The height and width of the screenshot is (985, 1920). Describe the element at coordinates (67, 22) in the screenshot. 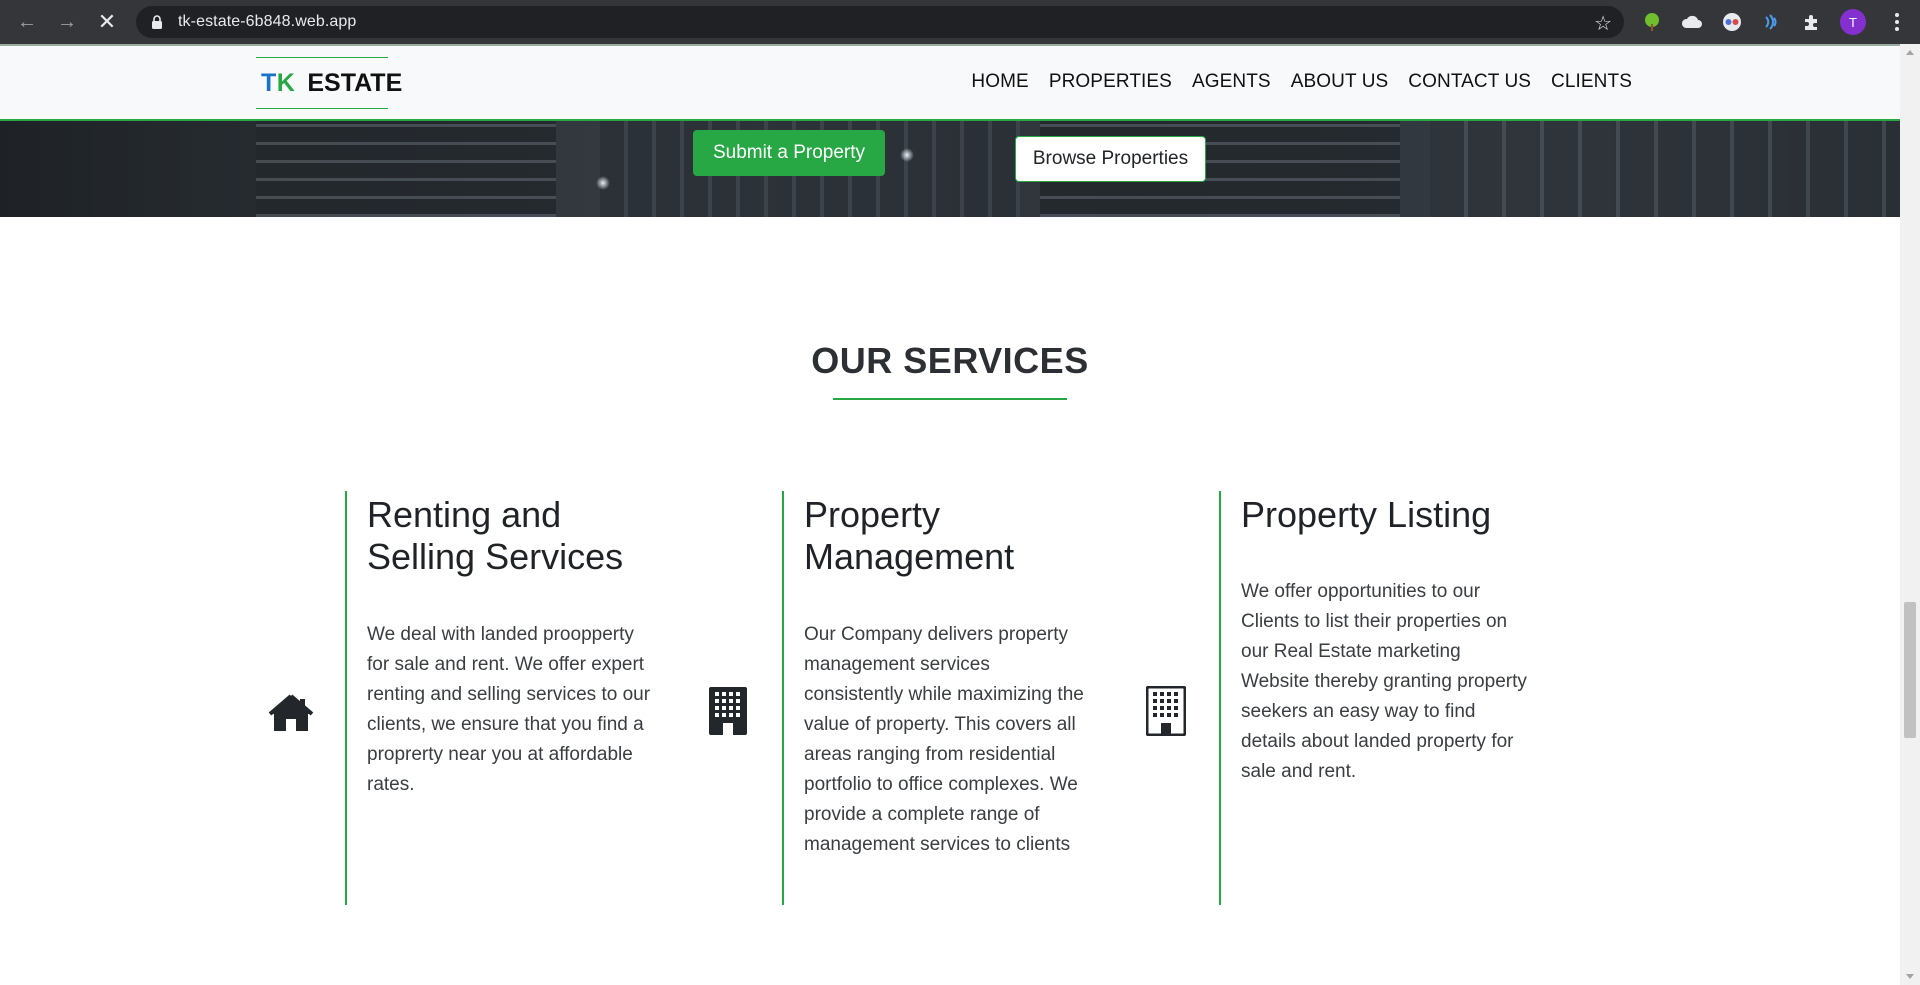

I see `forward-arrow-icon: →` at that location.